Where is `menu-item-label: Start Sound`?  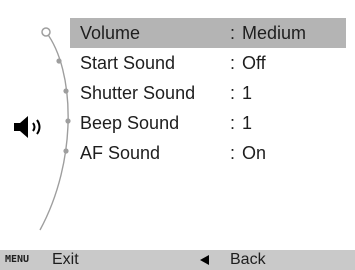
menu-item-label: Start Sound is located at coordinates (128, 63).